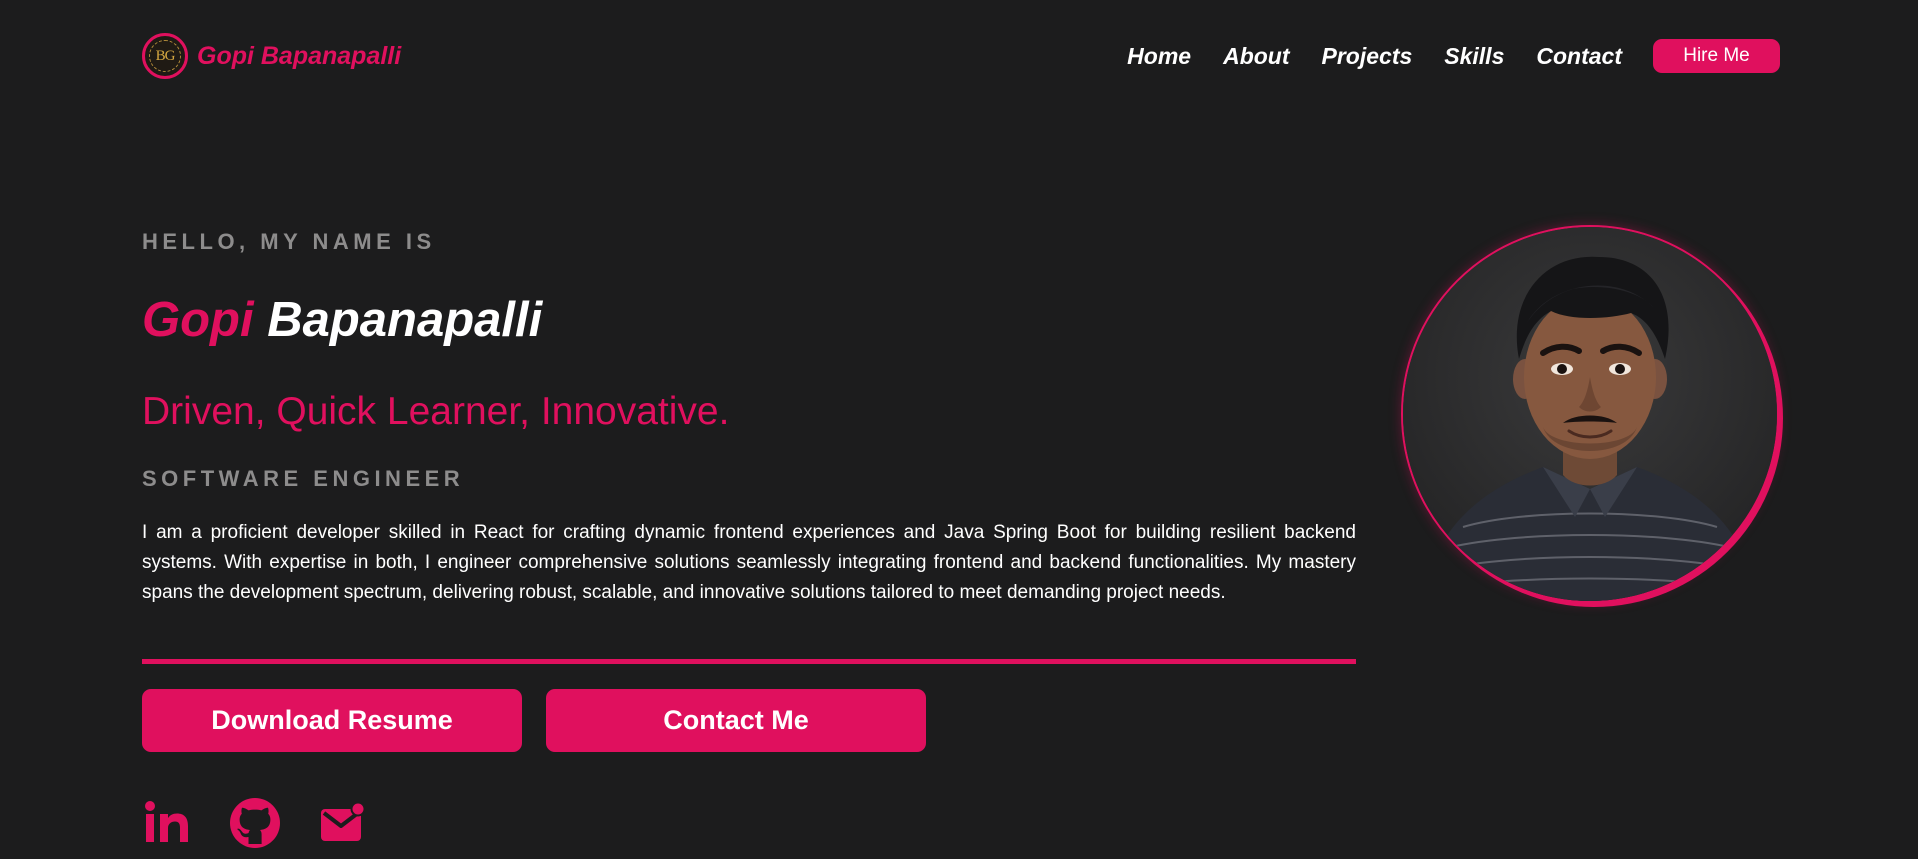 This screenshot has height=859, width=1918. I want to click on github-icon, so click(255, 823).